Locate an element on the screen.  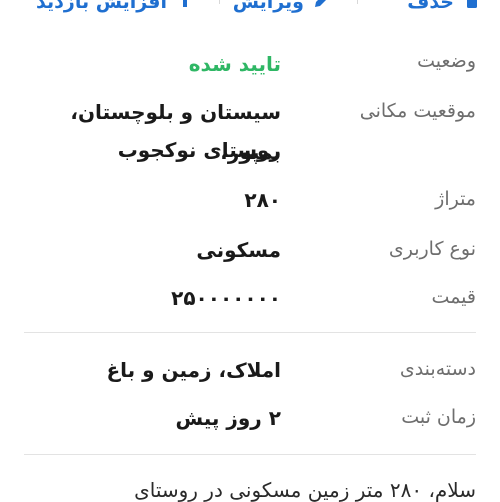
status-row: وضعیت تایید شده is located at coordinates (250, 64).